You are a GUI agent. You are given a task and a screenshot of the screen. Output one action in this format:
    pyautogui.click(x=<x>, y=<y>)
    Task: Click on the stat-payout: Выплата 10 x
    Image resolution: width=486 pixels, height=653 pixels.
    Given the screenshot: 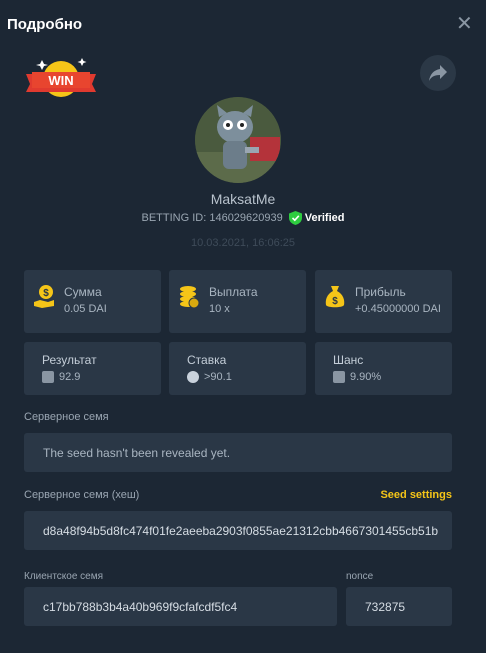 What is the action you would take?
    pyautogui.click(x=237, y=301)
    